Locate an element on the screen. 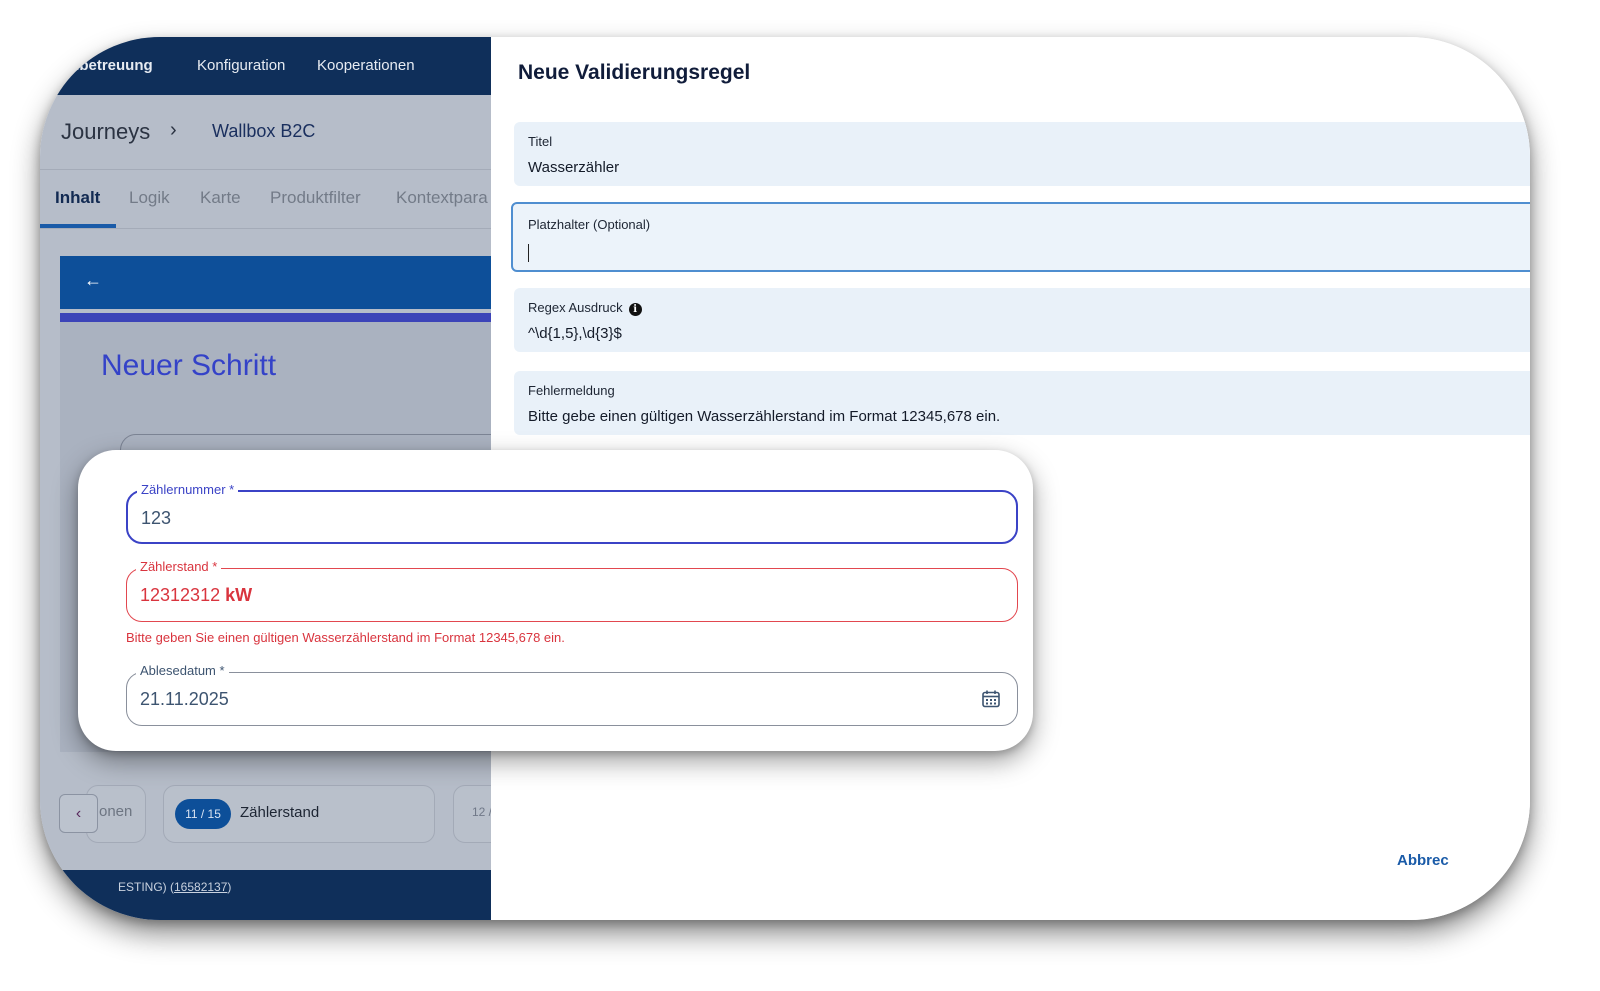 Image resolution: width=1600 pixels, height=991 pixels. top-navigation: mbetreuung Konfiguration Kooperationen is located at coordinates (272, 66).